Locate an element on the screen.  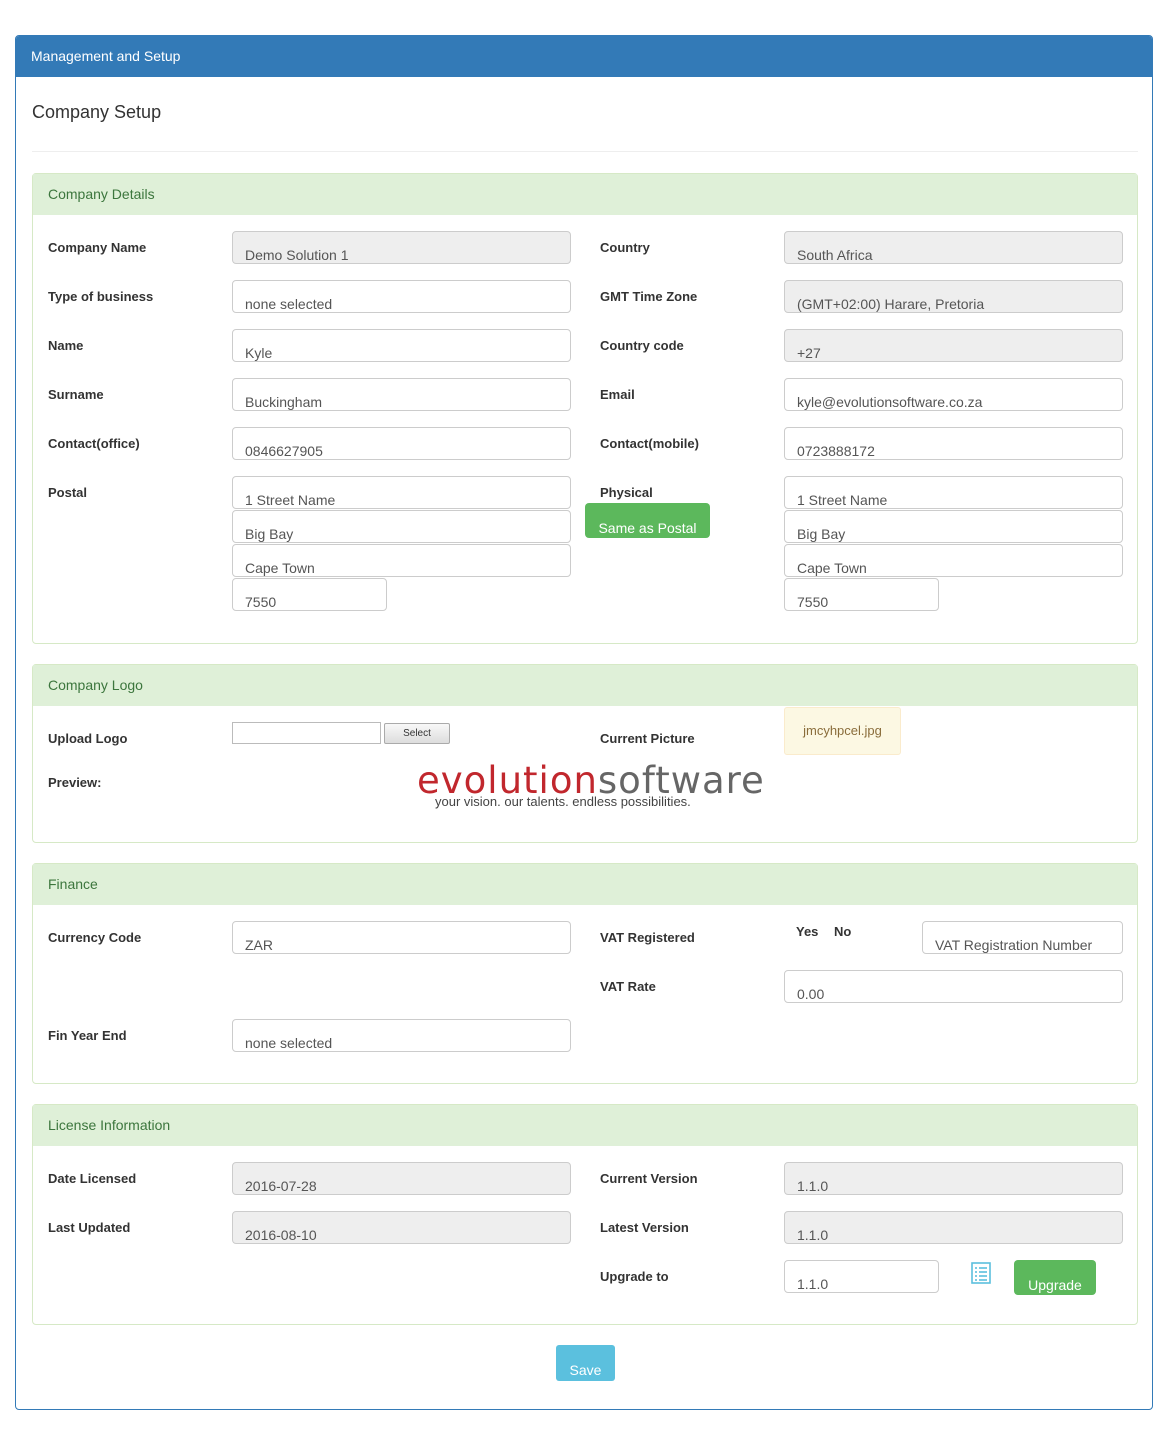
current-version-input: 1.1.0 is located at coordinates (953, 1178).